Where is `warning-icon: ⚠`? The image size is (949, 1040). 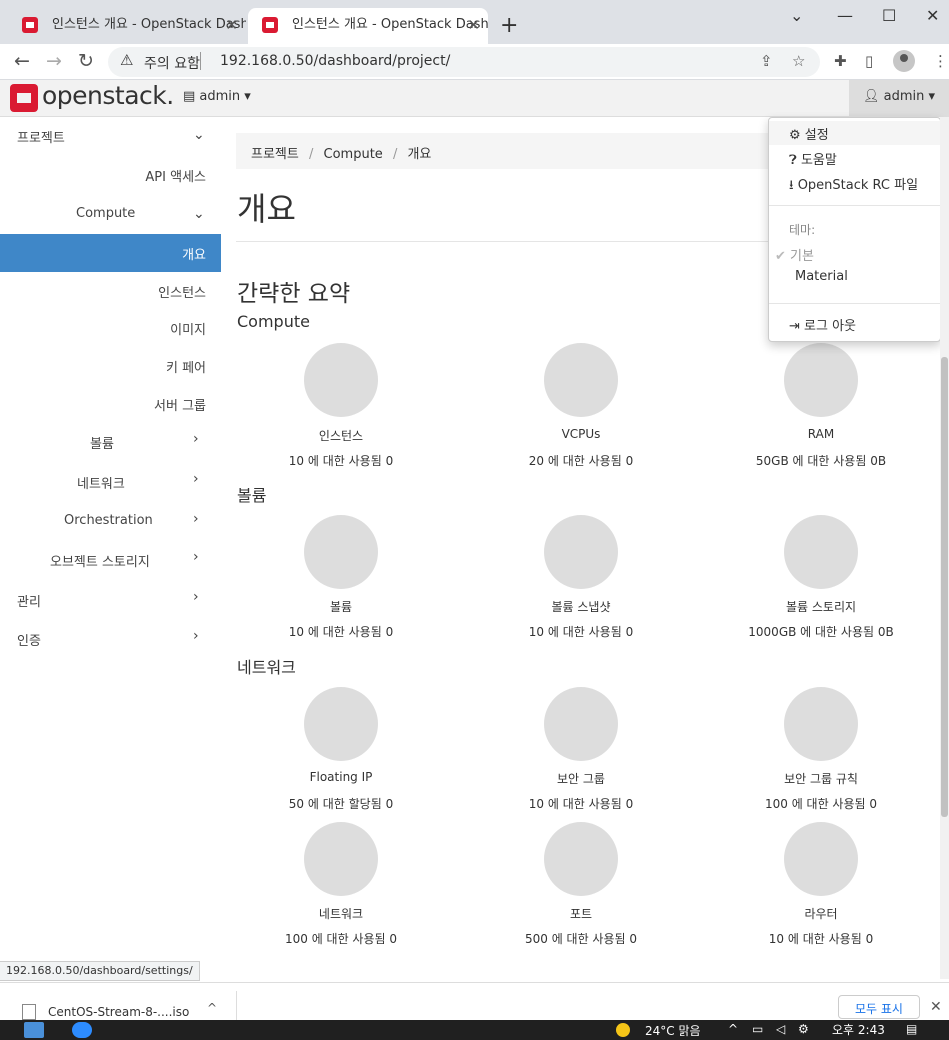 warning-icon: ⚠ is located at coordinates (126, 60).